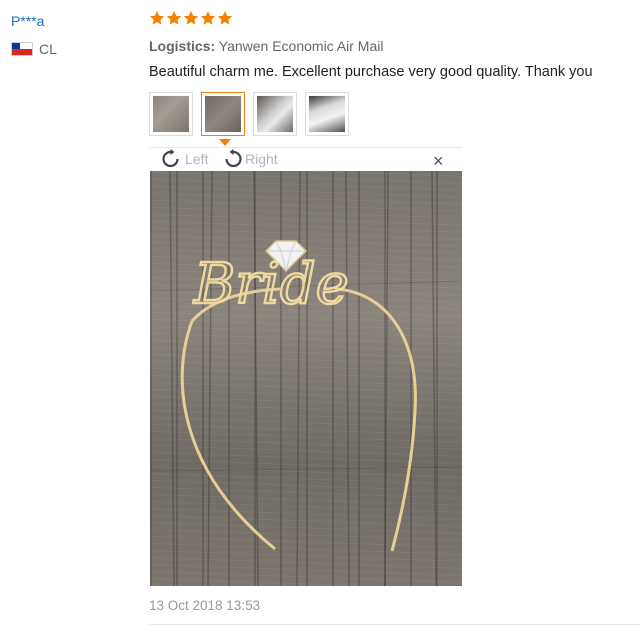  What do you see at coordinates (225, 142) in the screenshot?
I see `active-thumbnail-pointer` at bounding box center [225, 142].